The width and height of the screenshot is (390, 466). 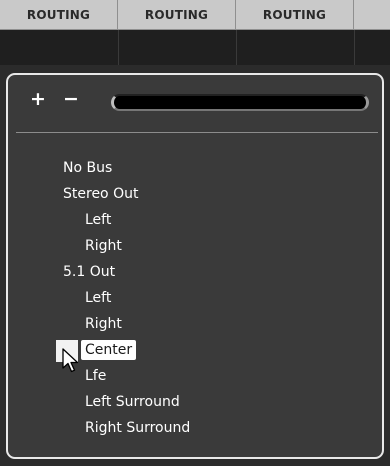 I want to click on list-item-stereo-left: Left, so click(x=195, y=220).